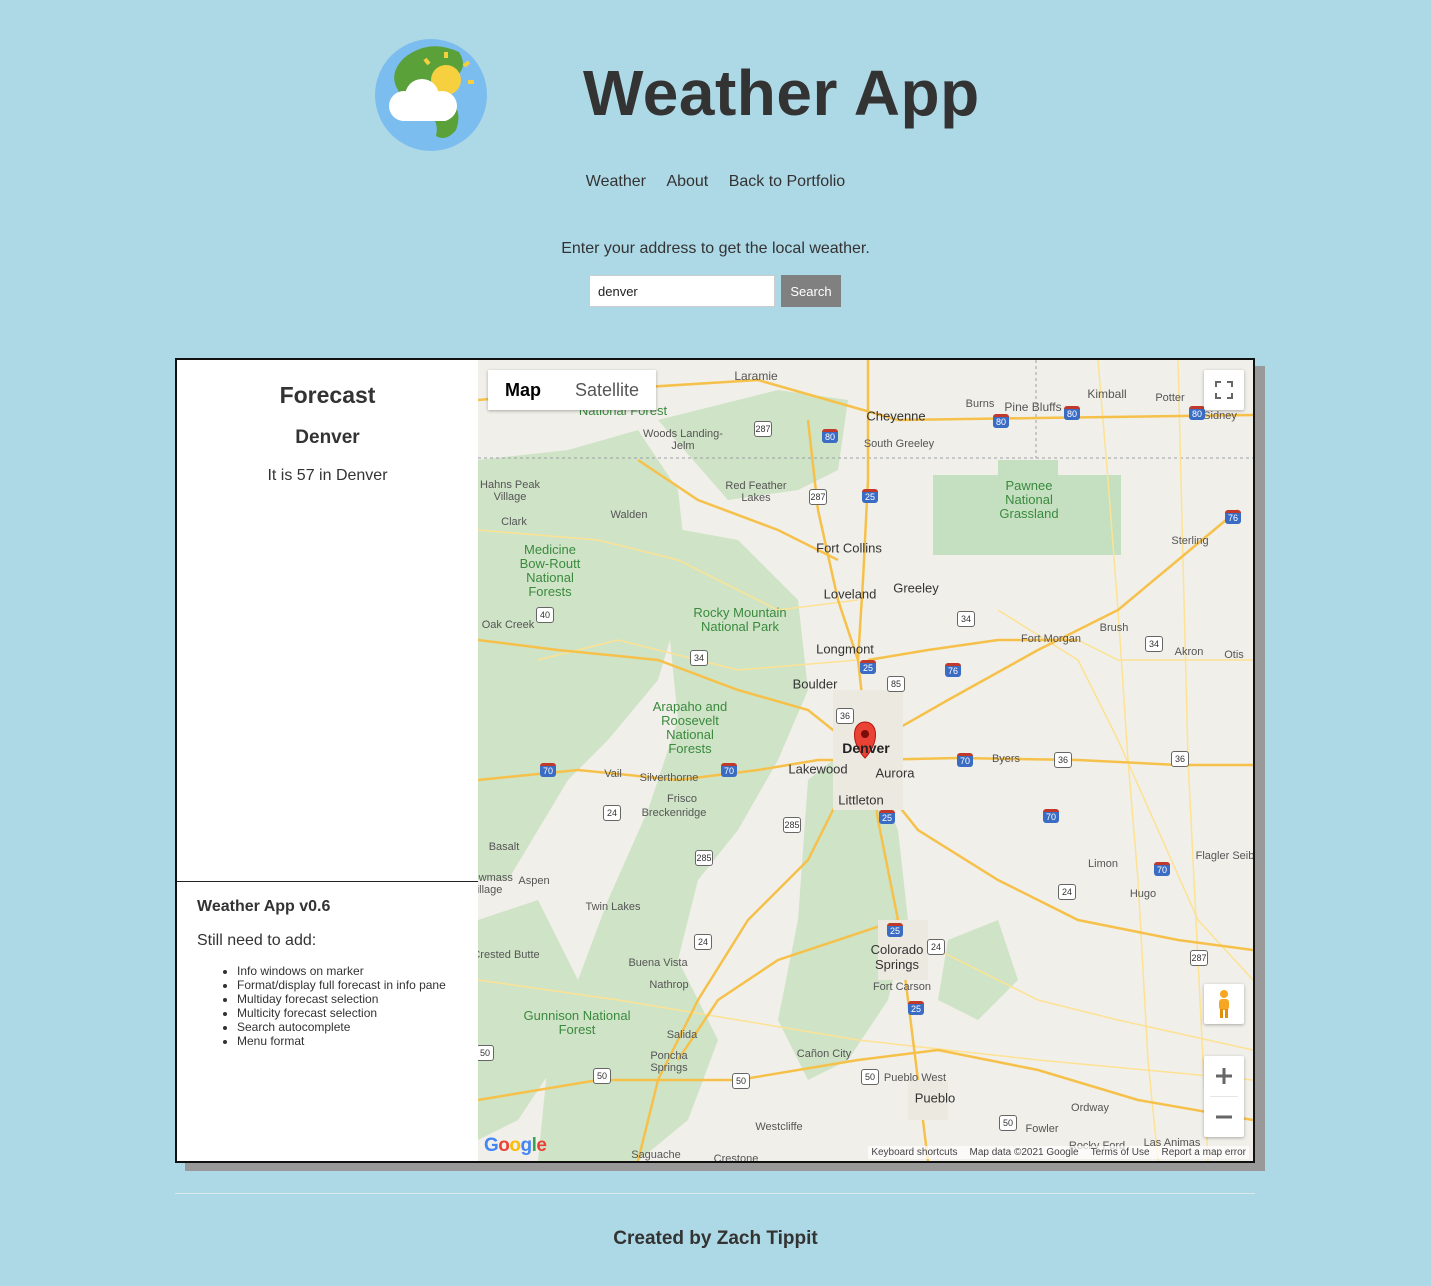 The width and height of the screenshot is (1431, 1286). I want to click on minus-icon, so click(1224, 1117).